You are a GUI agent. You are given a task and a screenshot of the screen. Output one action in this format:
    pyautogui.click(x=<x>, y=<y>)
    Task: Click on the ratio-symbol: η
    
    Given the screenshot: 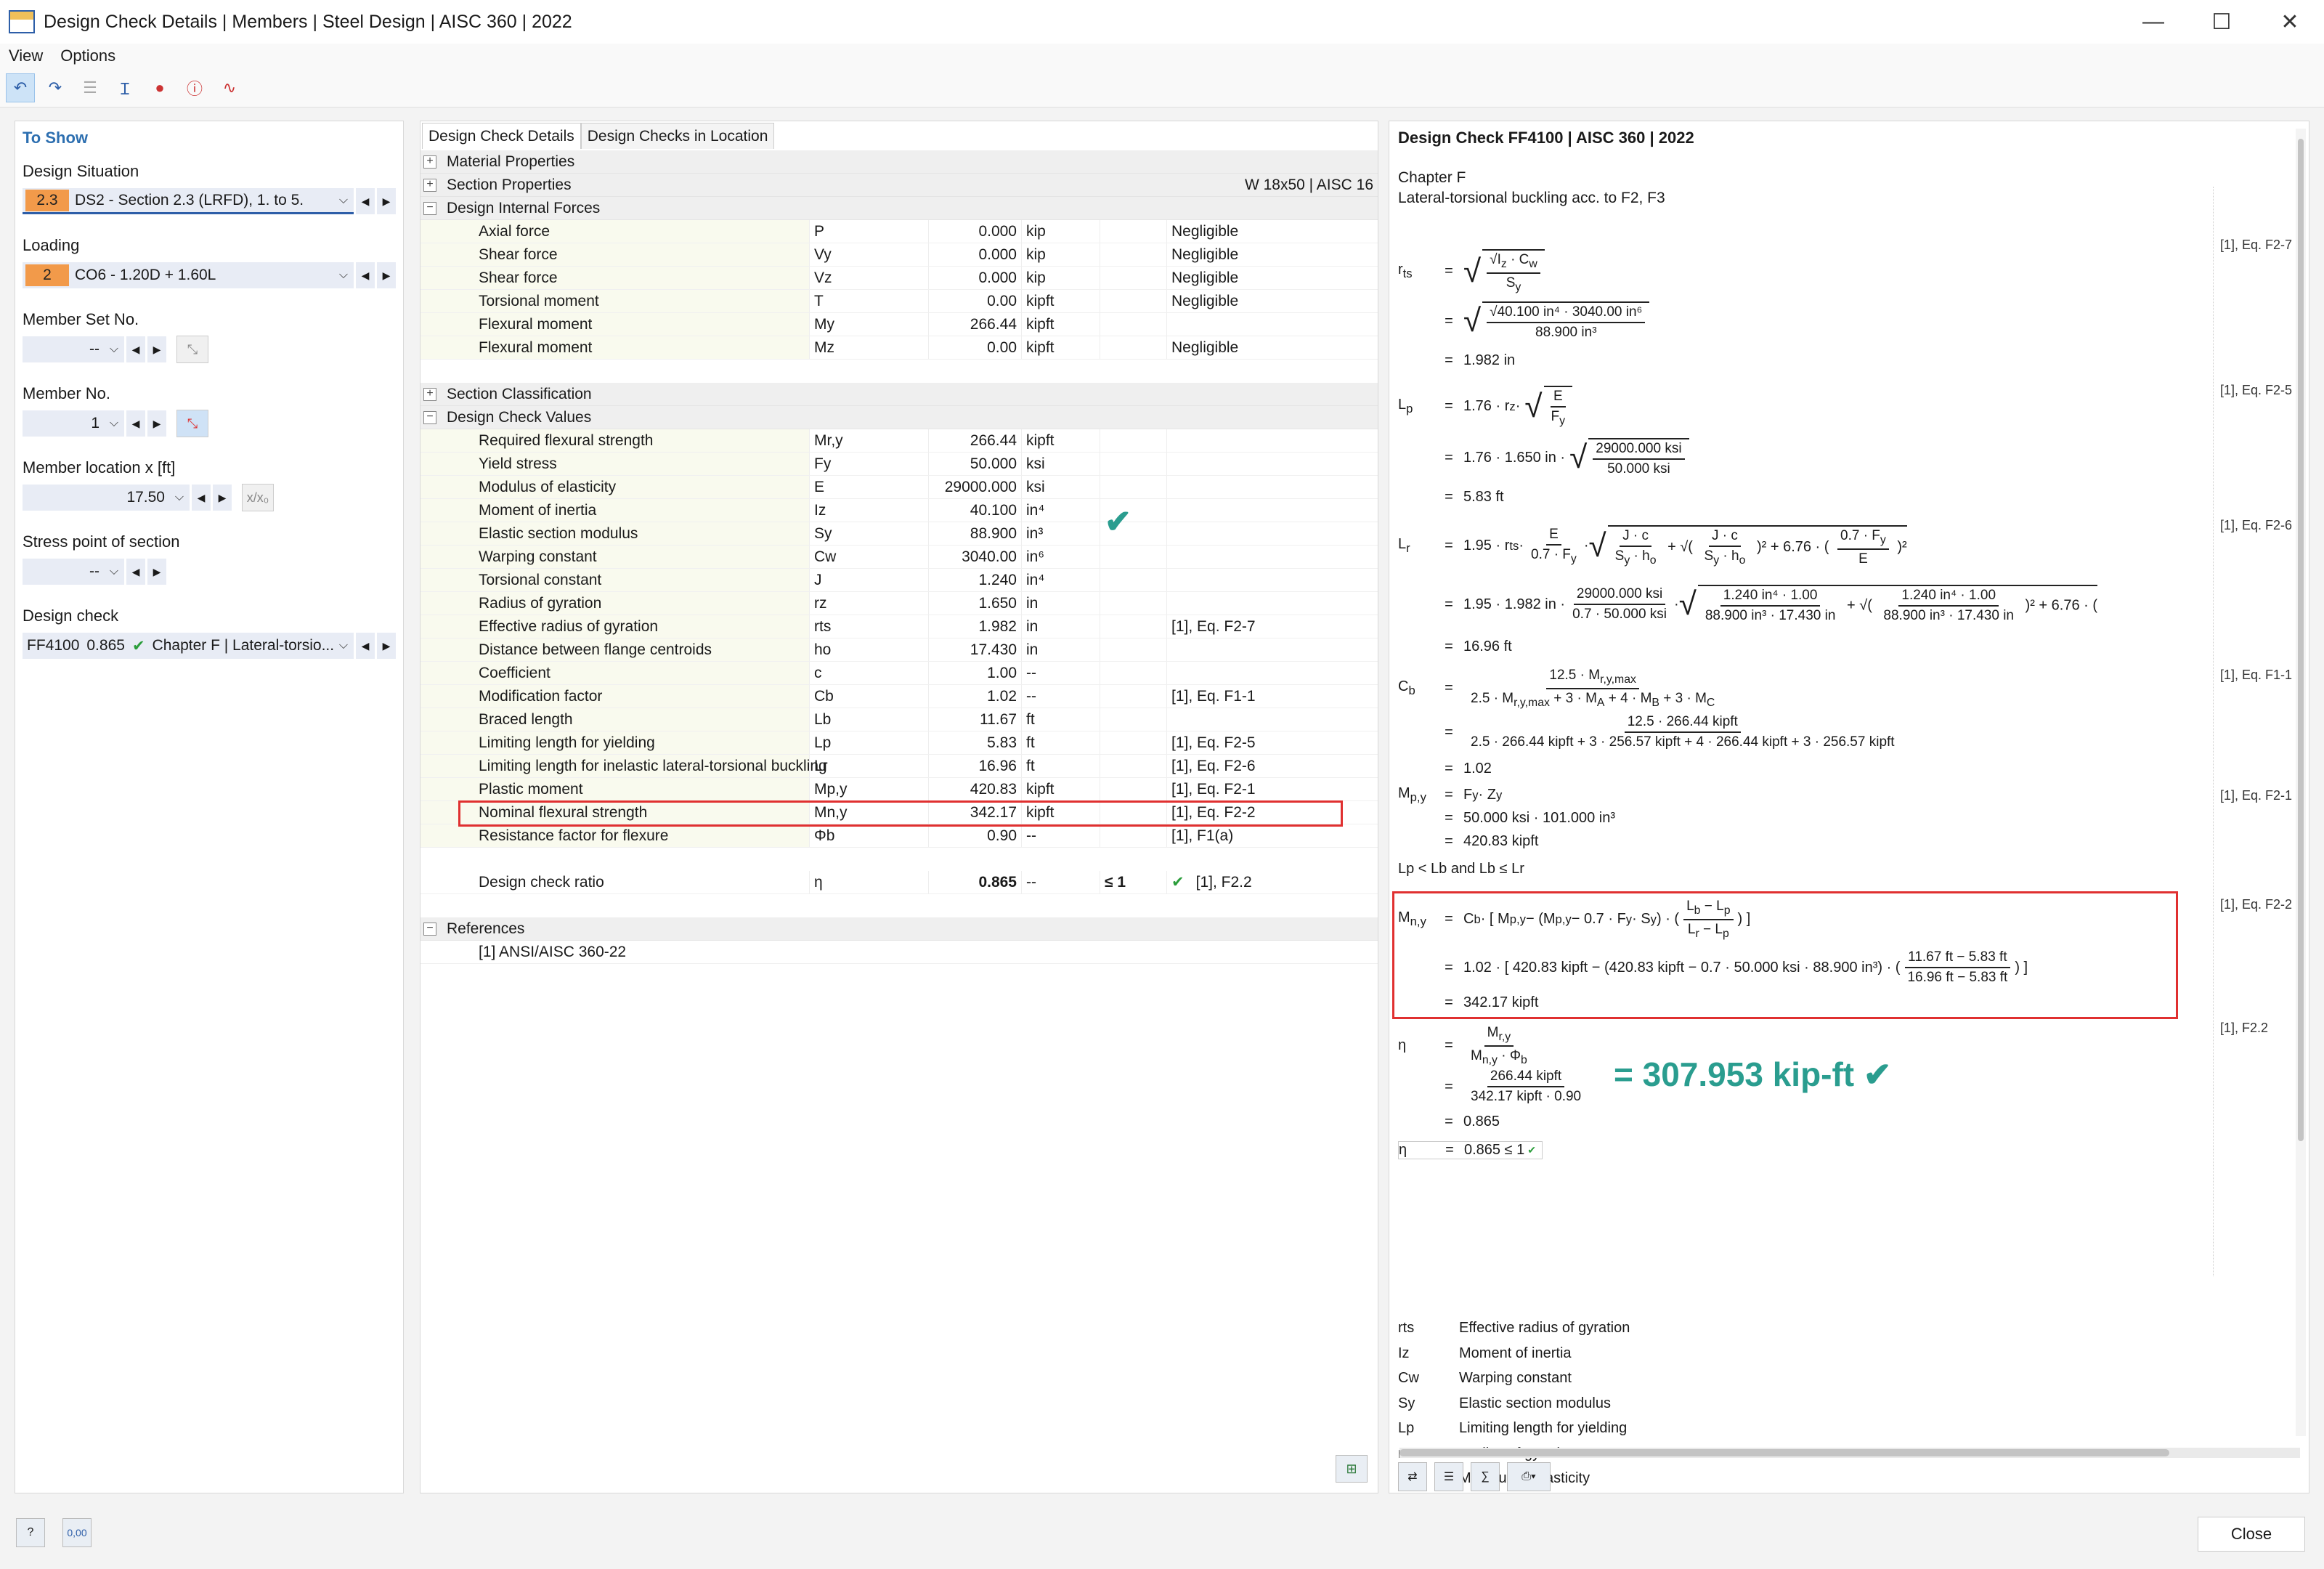 What is the action you would take?
    pyautogui.click(x=869, y=882)
    